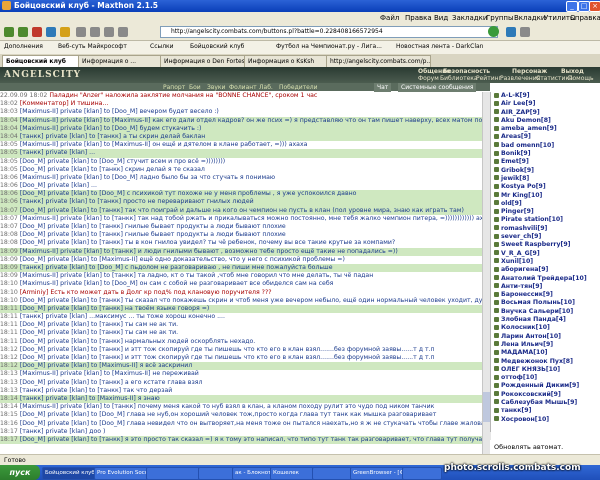 This screenshot has height=480, width=600. What do you see at coordinates (530, 369) in the screenshot?
I see `user-nick: ОЛЕГ КНЯЗЬ[10]` at bounding box center [530, 369].